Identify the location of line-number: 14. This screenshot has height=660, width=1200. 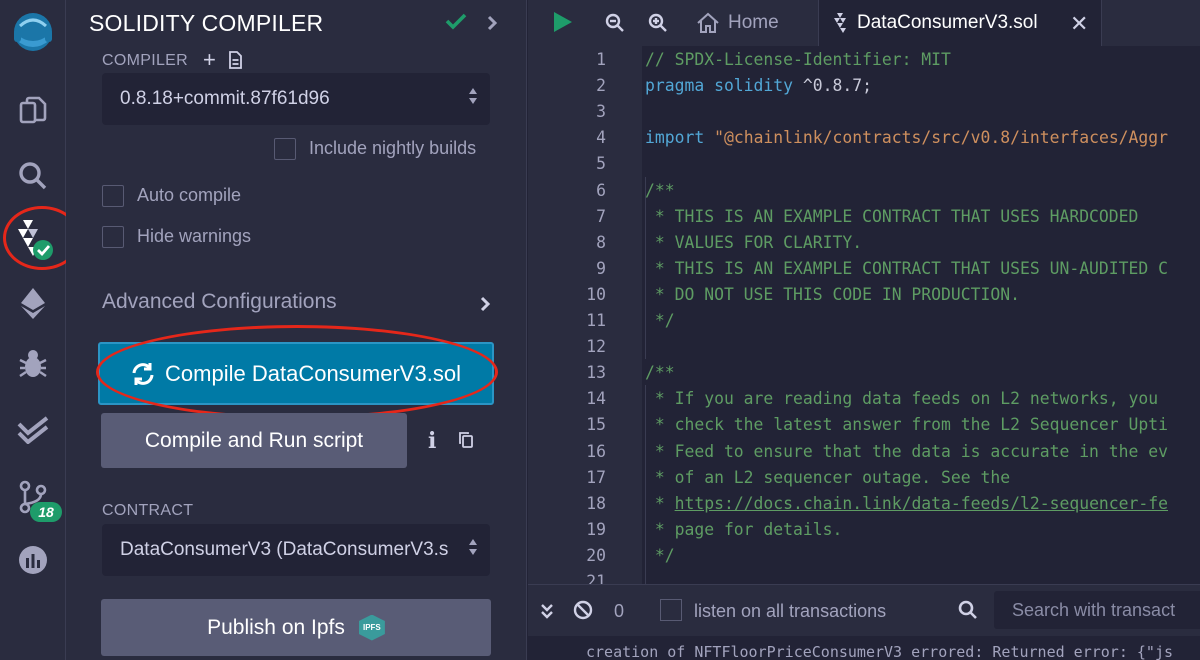
(596, 399).